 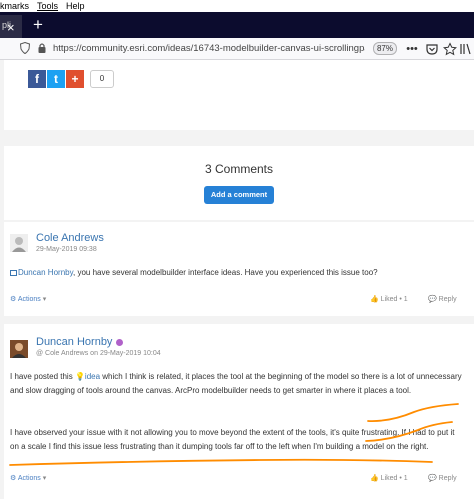 What do you see at coordinates (412, 49) in the screenshot?
I see `page-actions-icon: •••` at bounding box center [412, 49].